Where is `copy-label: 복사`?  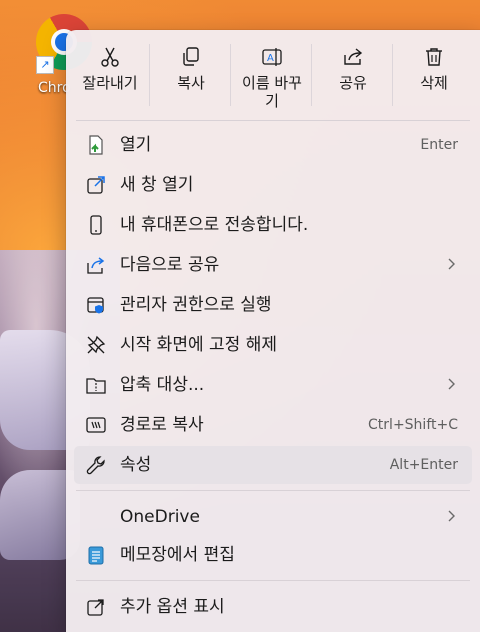 copy-label: 복사 is located at coordinates (191, 83).